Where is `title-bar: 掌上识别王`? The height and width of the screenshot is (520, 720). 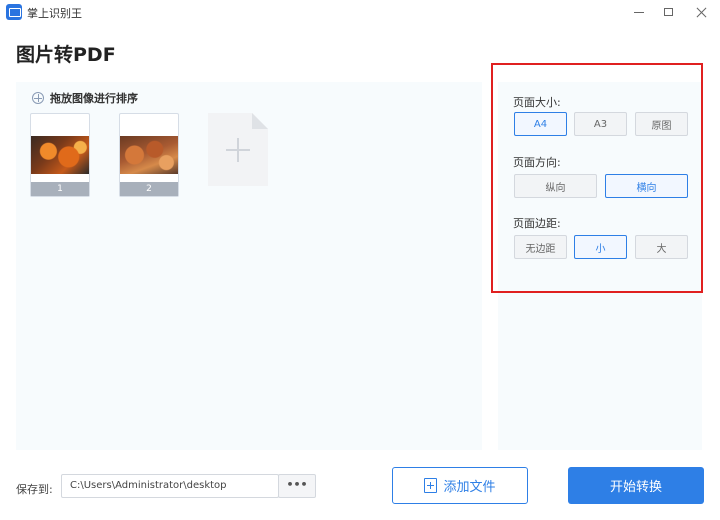 title-bar: 掌上识别王 is located at coordinates (360, 12).